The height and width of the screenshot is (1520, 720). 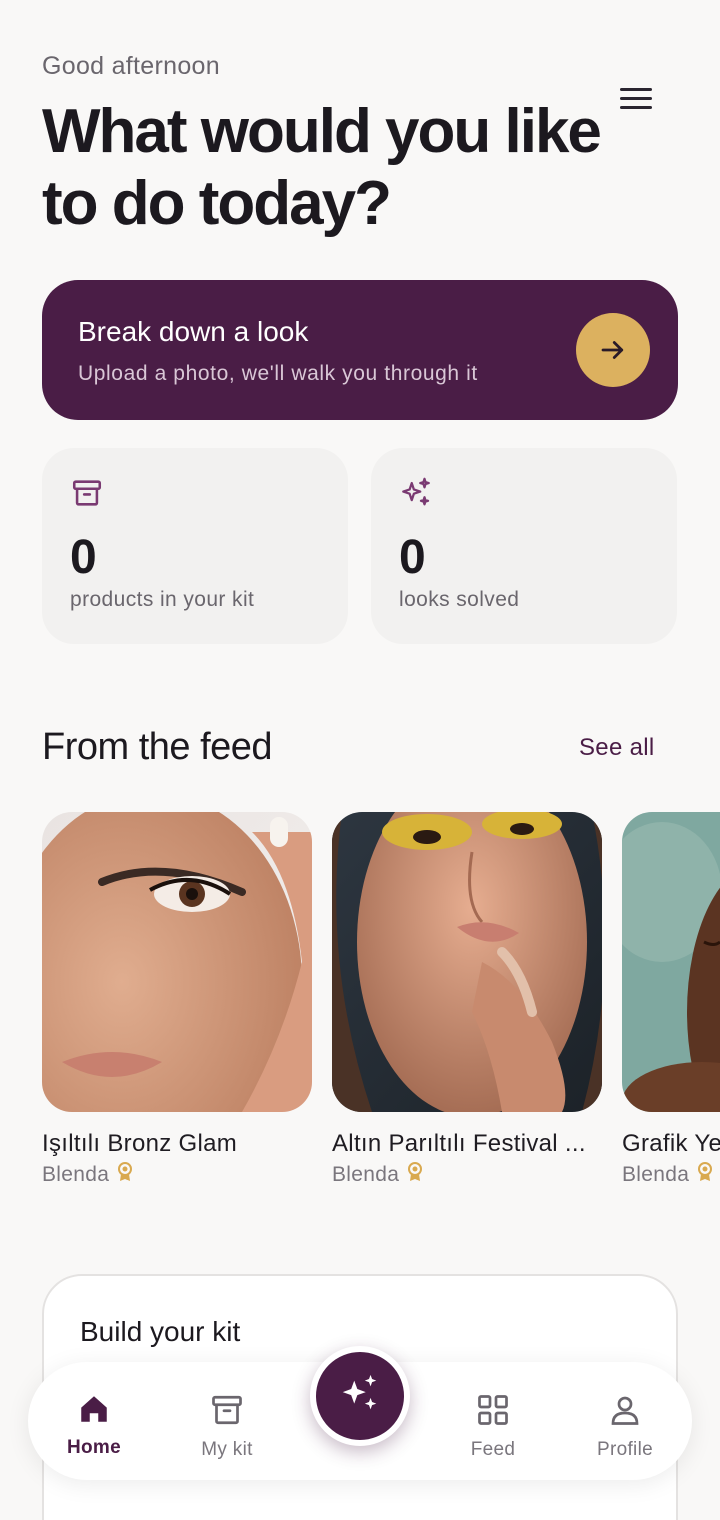 I want to click on greeting-text: Good afternoon, so click(x=131, y=66).